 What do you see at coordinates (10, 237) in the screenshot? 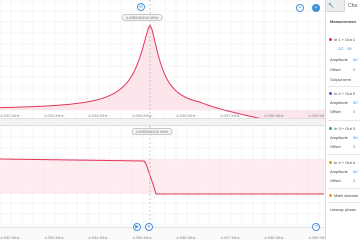
I see `x-tick-label: 4.092 MHz` at bounding box center [10, 237].